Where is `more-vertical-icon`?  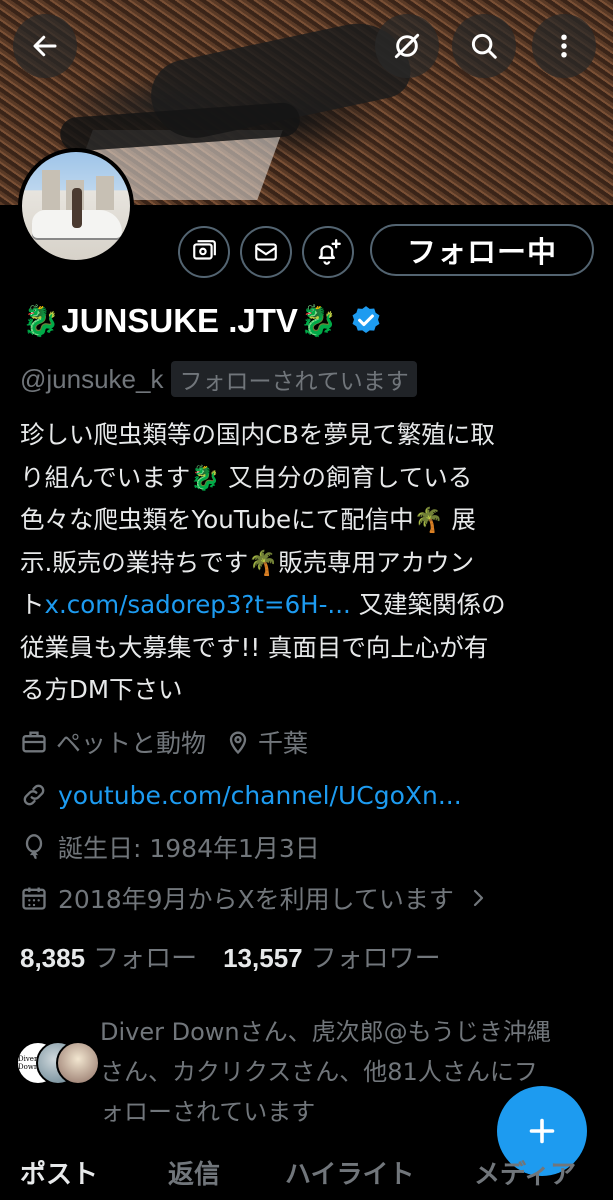
more-vertical-icon is located at coordinates (564, 46).